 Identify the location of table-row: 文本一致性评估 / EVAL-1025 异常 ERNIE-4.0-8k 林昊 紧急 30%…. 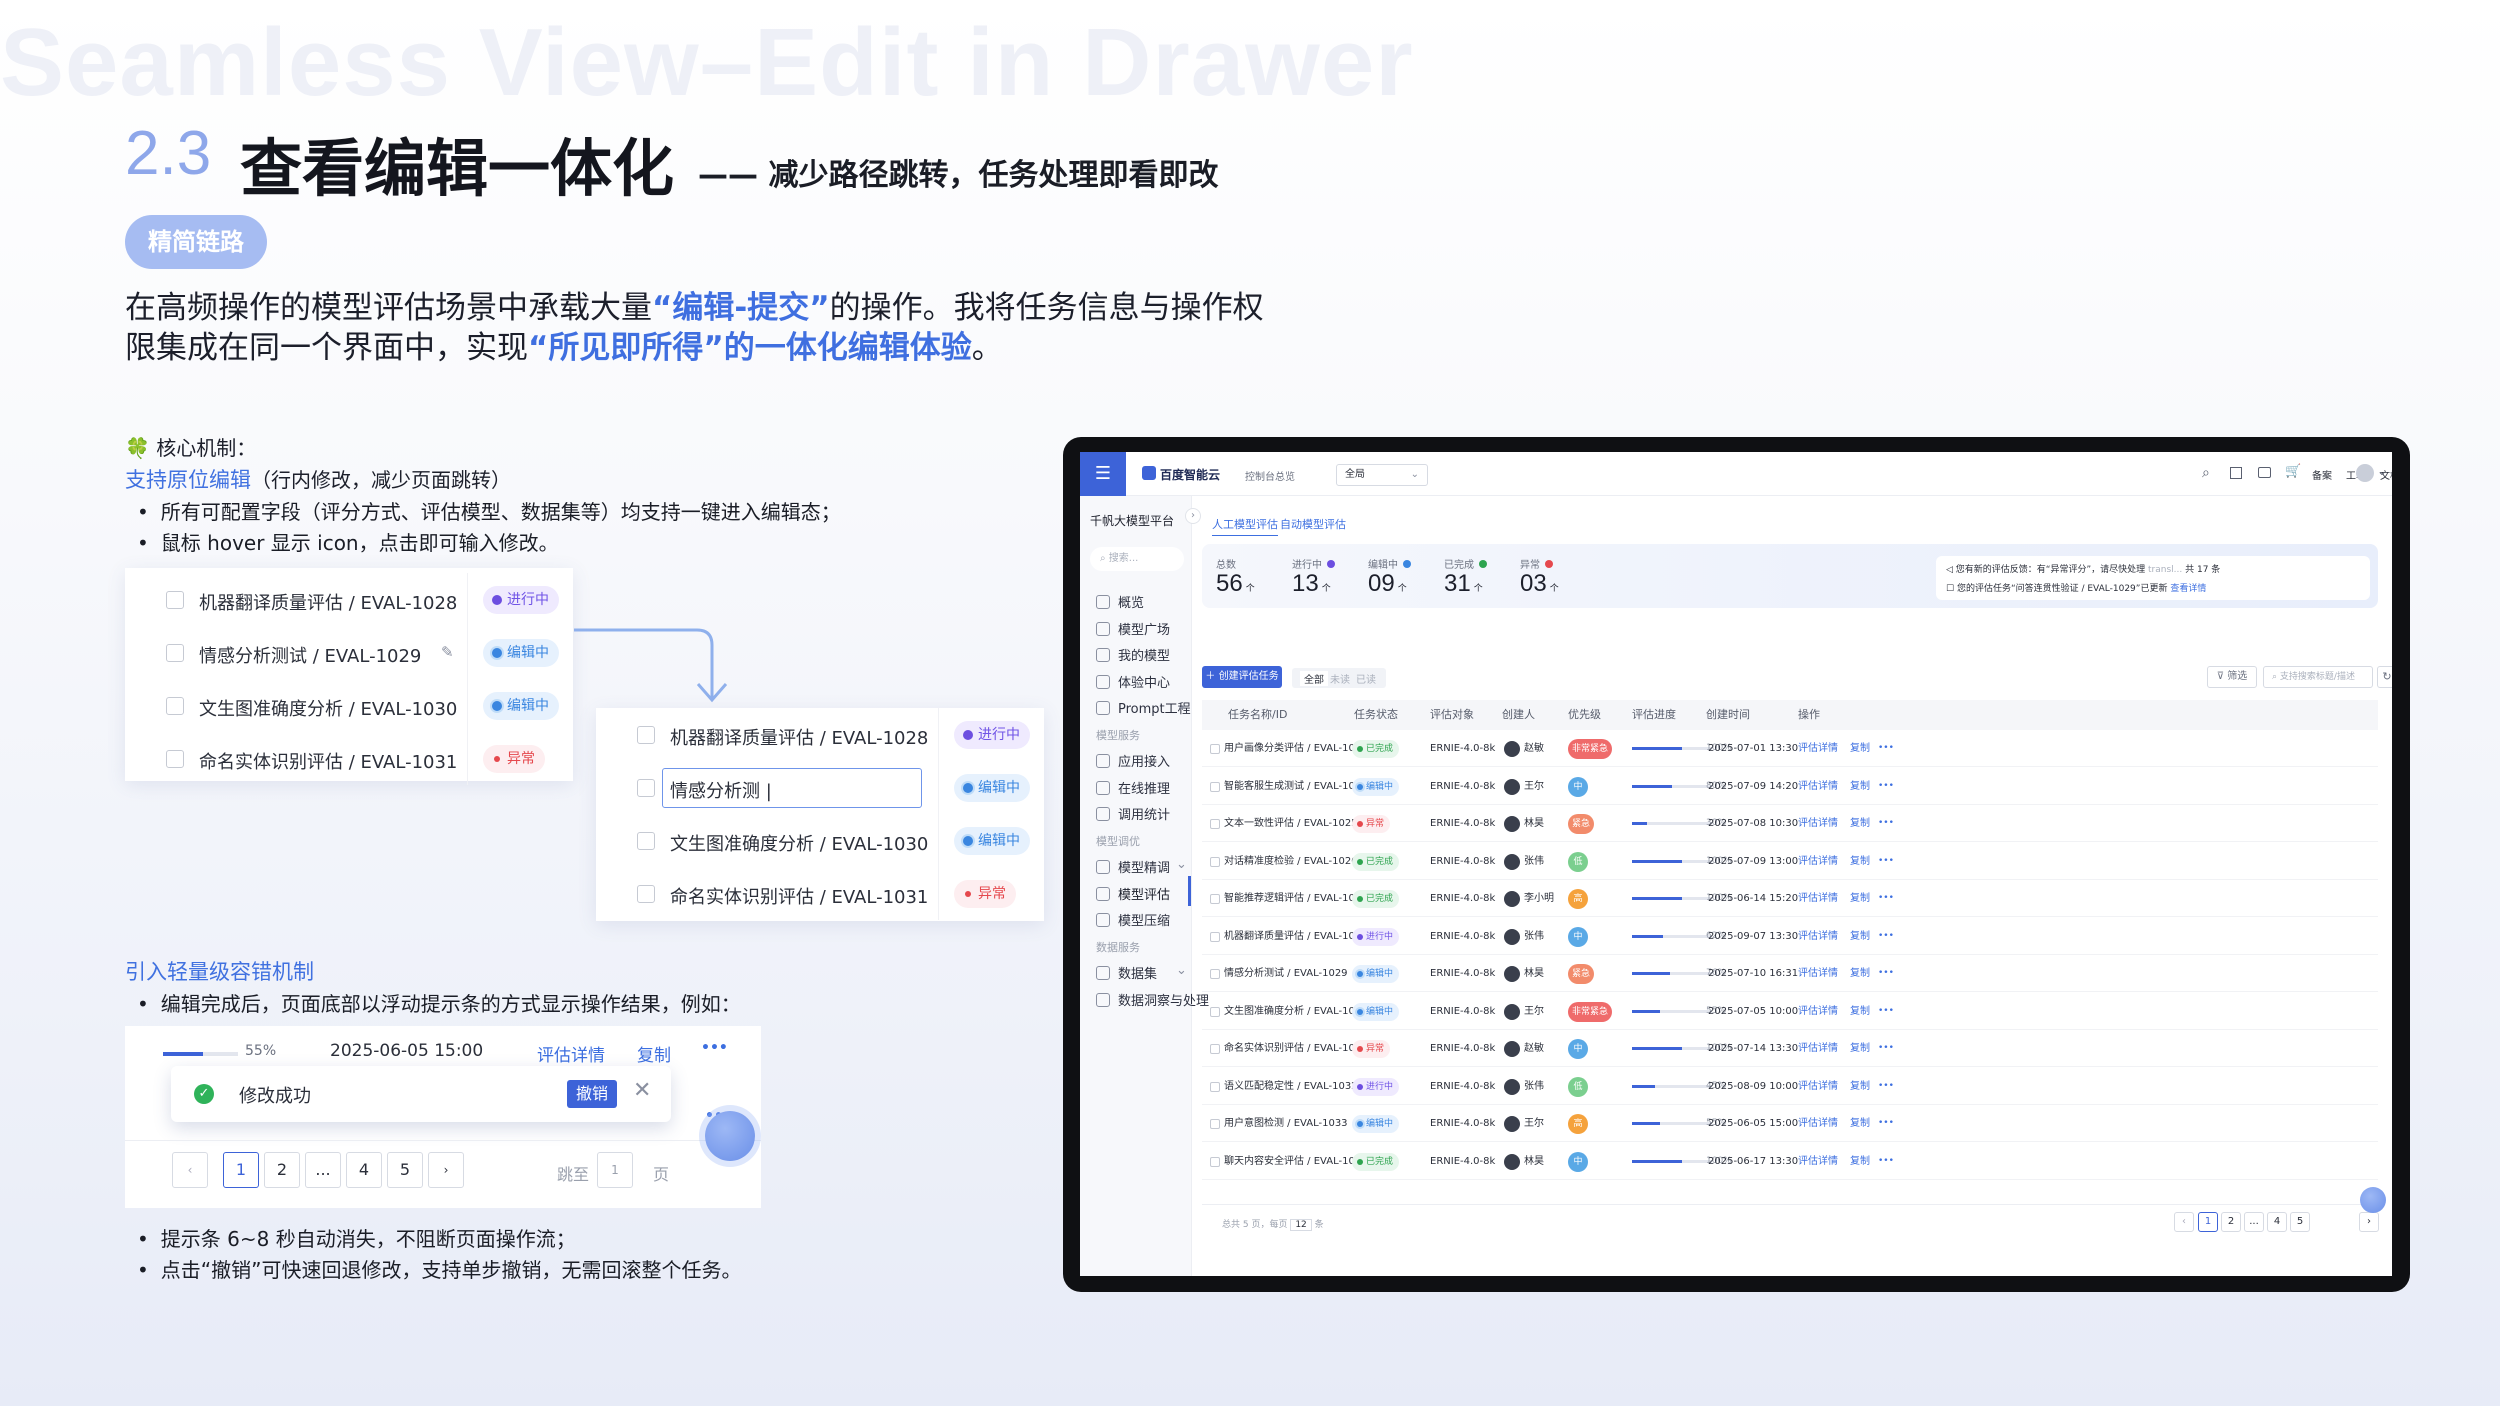
(1790, 823).